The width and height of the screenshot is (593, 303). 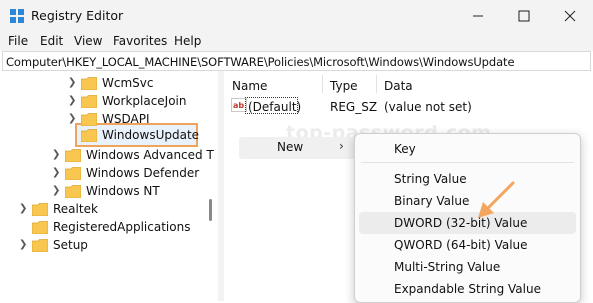 What do you see at coordinates (290, 147) in the screenshot?
I see `new-menu-label: New` at bounding box center [290, 147].